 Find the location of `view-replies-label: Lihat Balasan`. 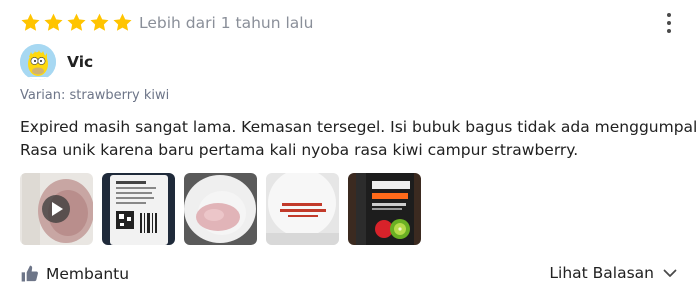

view-replies-label: Lihat Balasan is located at coordinates (601, 273).